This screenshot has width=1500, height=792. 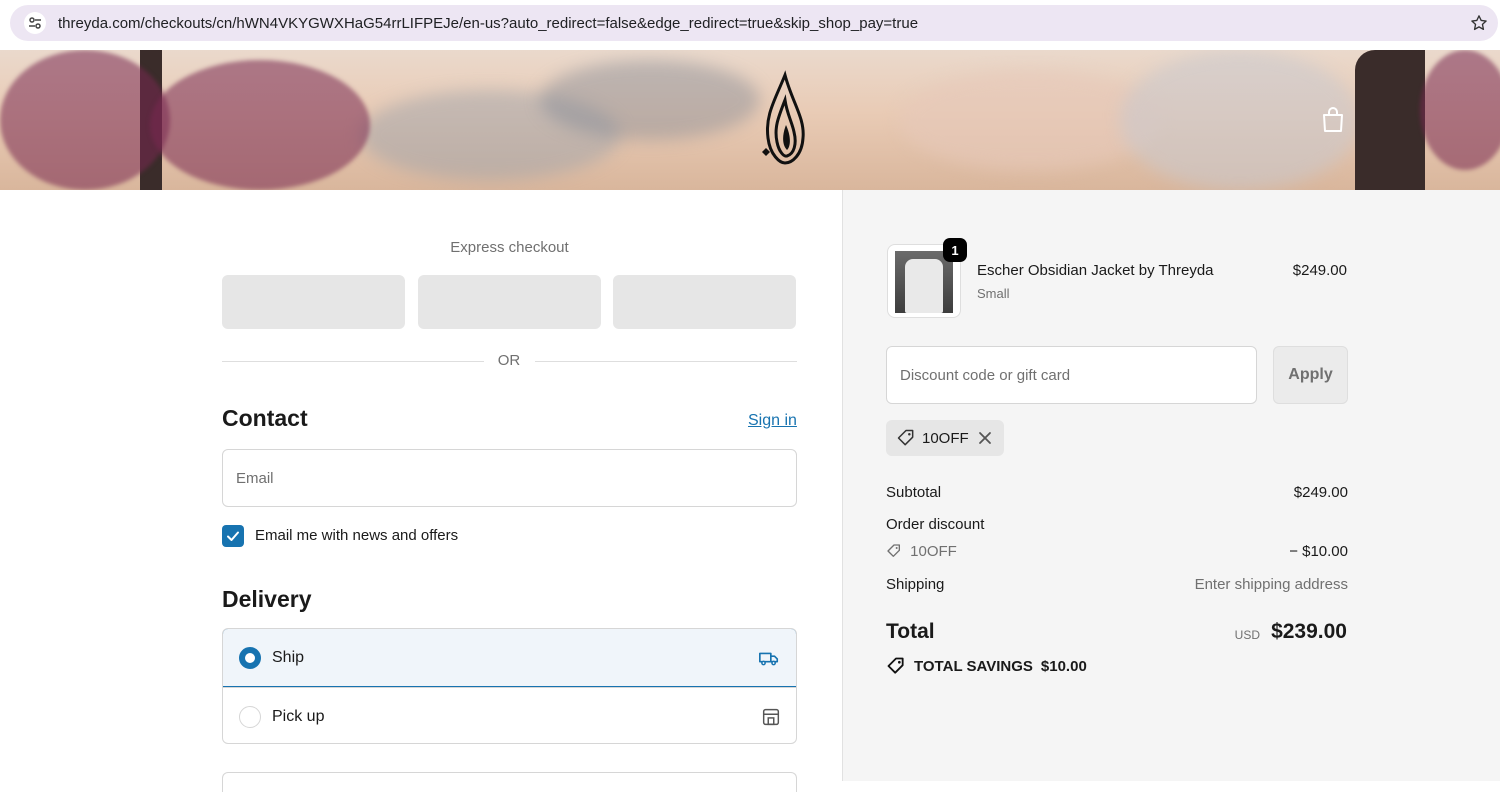 I want to click on or-divider-label: OR, so click(x=509, y=360).